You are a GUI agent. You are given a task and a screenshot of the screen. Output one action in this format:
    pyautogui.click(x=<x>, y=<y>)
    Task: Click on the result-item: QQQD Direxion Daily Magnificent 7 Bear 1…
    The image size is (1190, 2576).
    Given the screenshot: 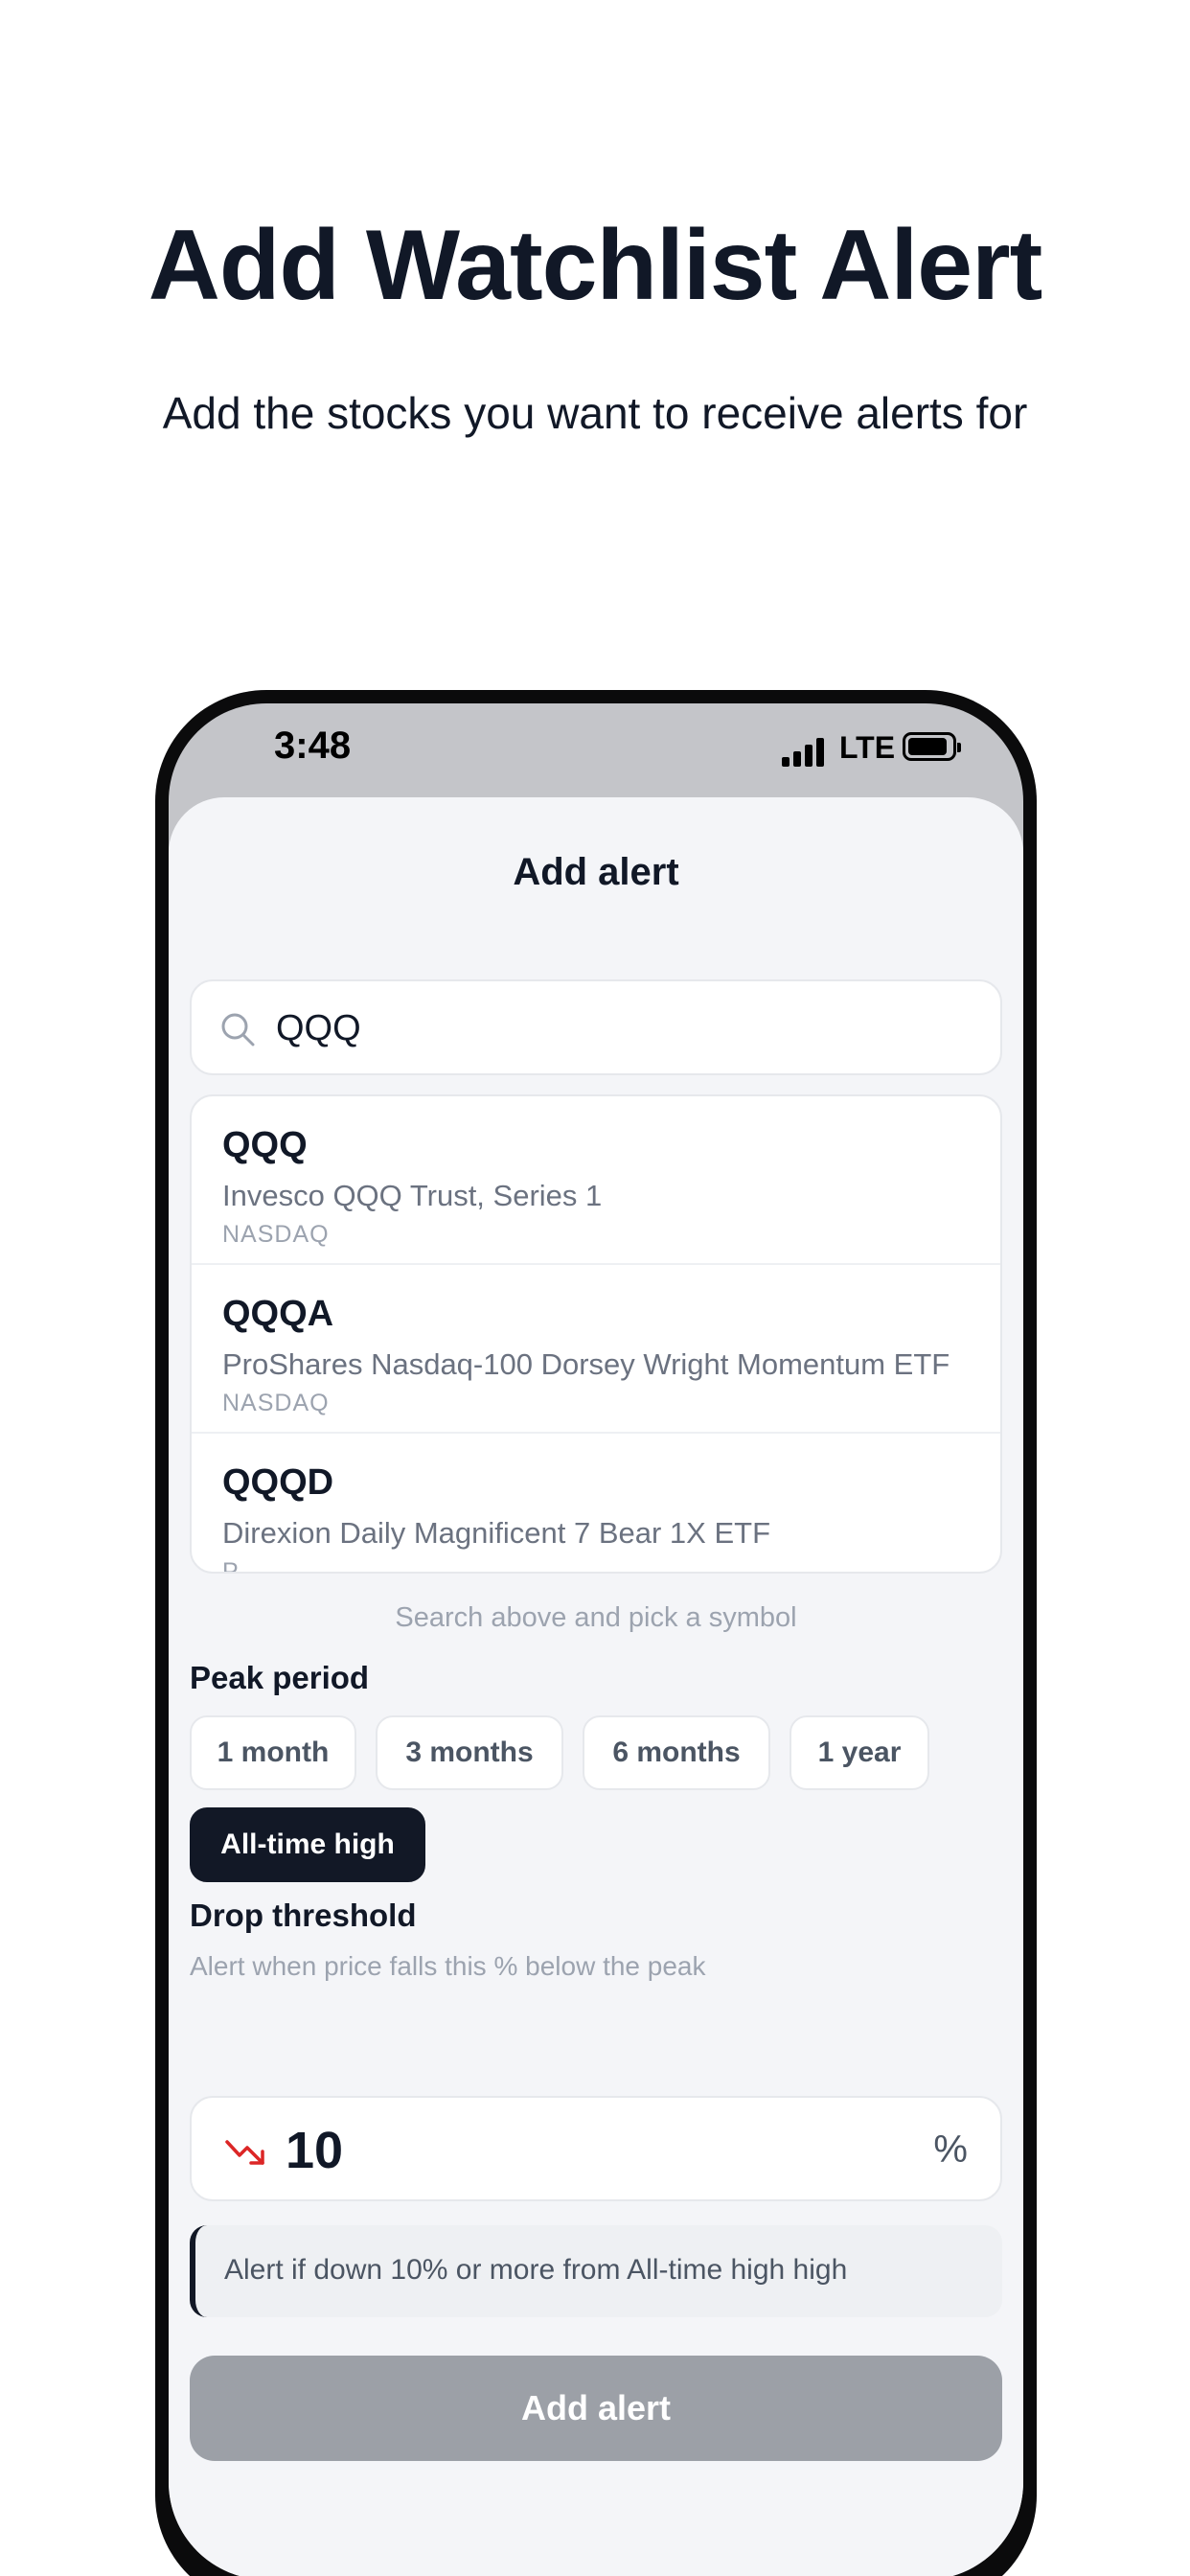 What is the action you would take?
    pyautogui.click(x=596, y=1504)
    